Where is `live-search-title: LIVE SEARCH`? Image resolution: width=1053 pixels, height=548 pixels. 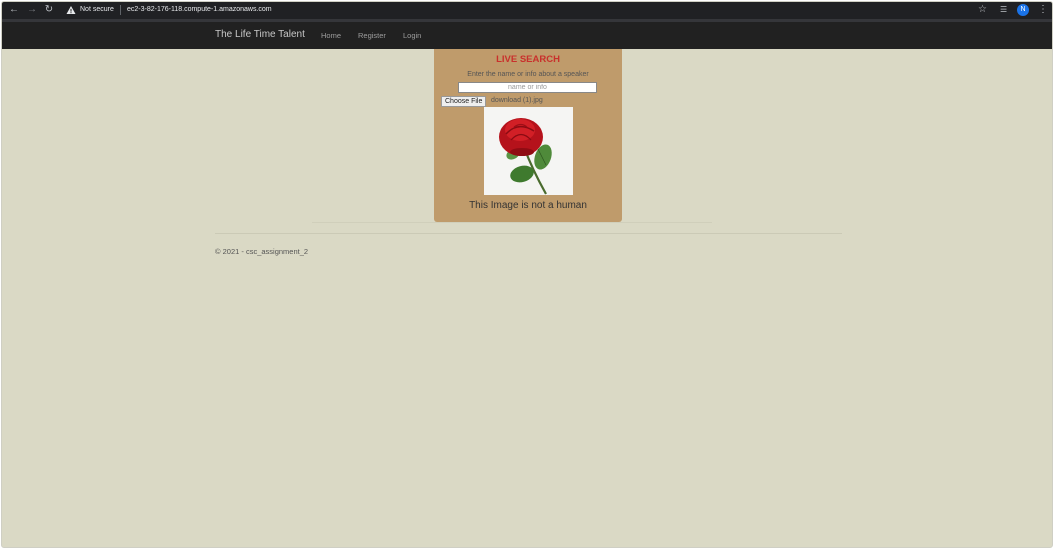 live-search-title: LIVE SEARCH is located at coordinates (528, 59).